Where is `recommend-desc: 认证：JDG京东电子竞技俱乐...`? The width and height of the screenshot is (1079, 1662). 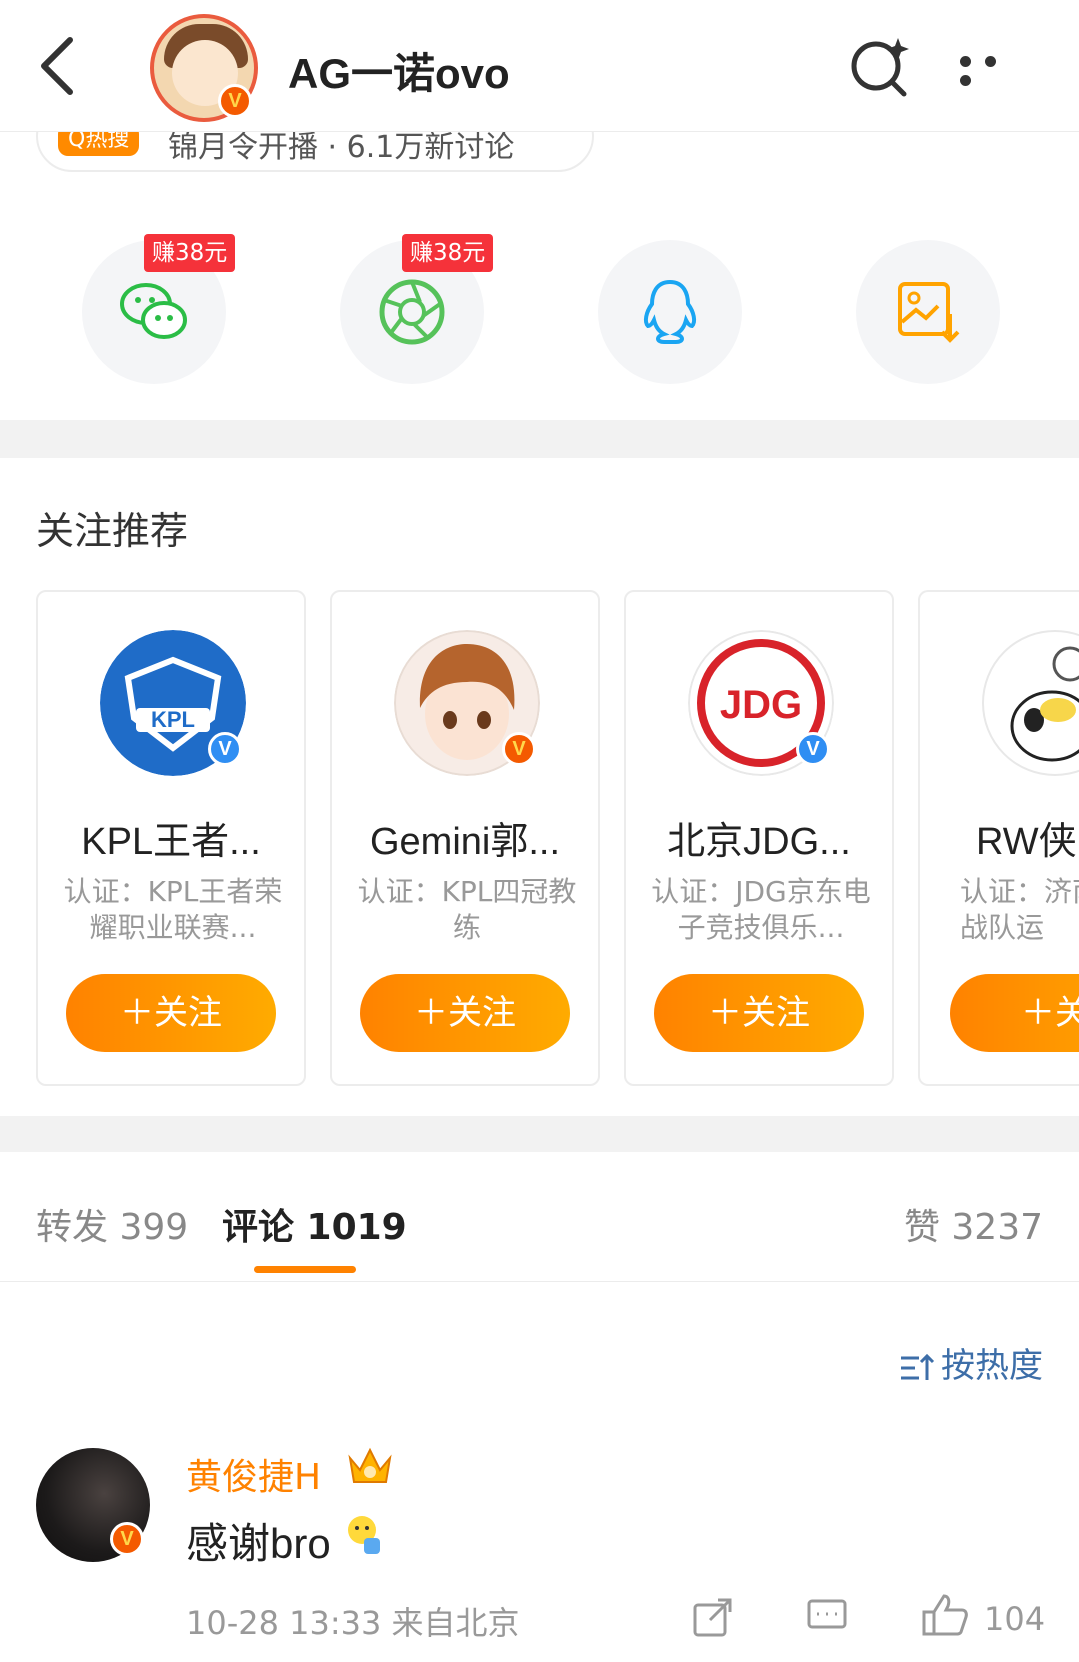 recommend-desc: 认证：JDG京东电子竞技俱乐... is located at coordinates (761, 909).